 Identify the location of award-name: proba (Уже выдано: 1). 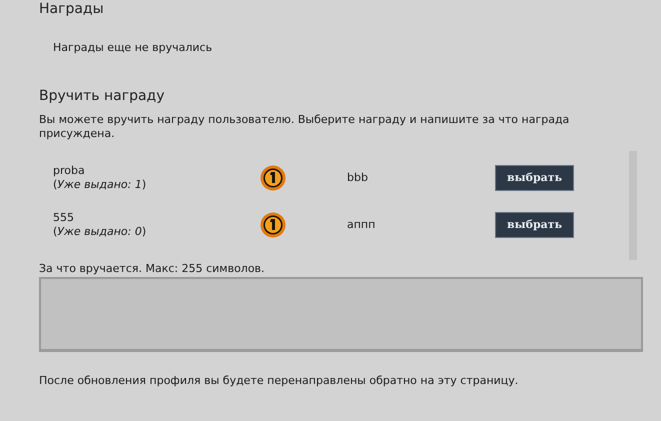
(100, 178).